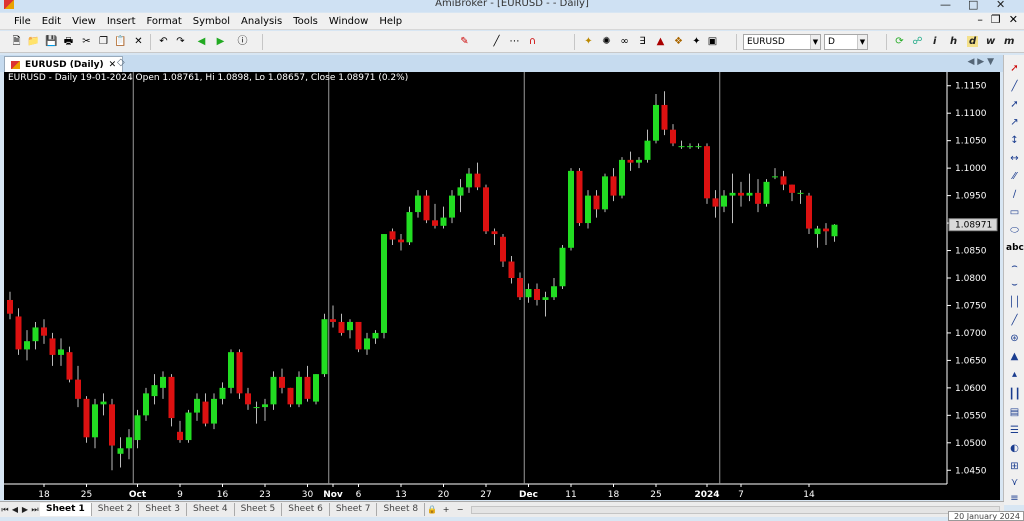 The image size is (1024, 521). What do you see at coordinates (138, 41) in the screenshot?
I see `delete-icon: ✕` at bounding box center [138, 41].